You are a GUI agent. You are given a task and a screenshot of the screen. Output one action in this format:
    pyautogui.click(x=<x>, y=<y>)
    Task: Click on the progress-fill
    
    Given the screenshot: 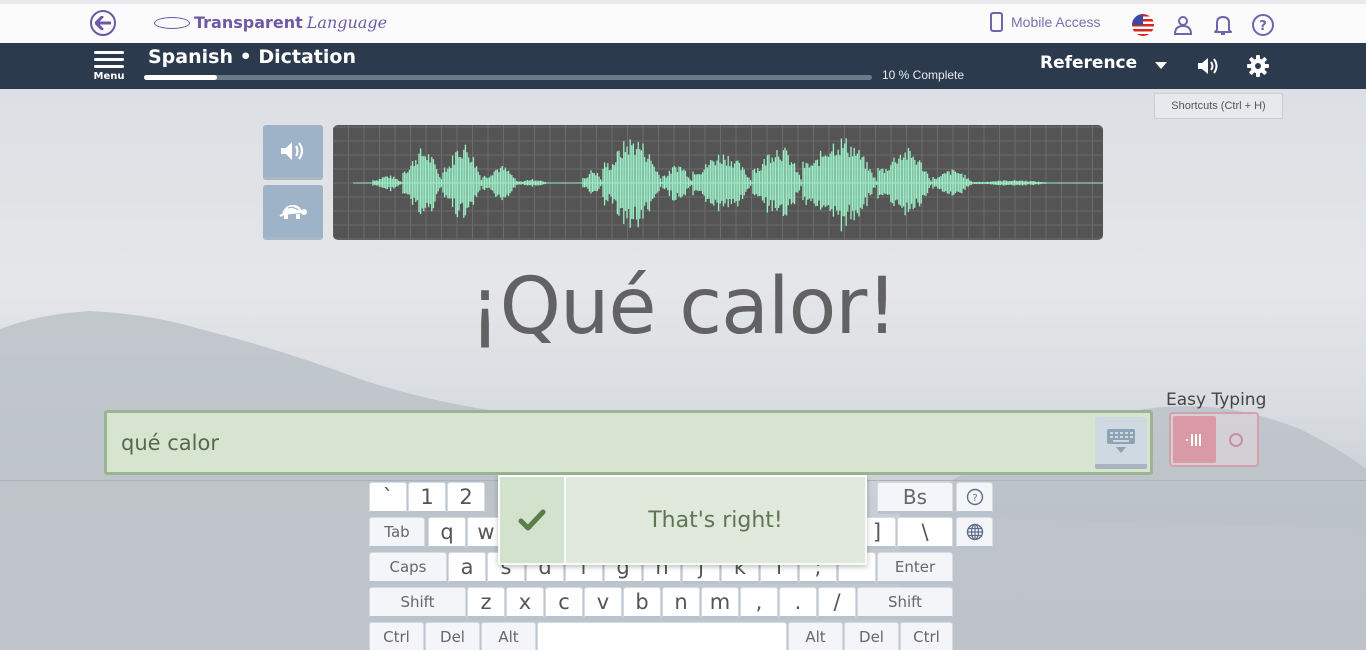 What is the action you would take?
    pyautogui.click(x=180, y=77)
    